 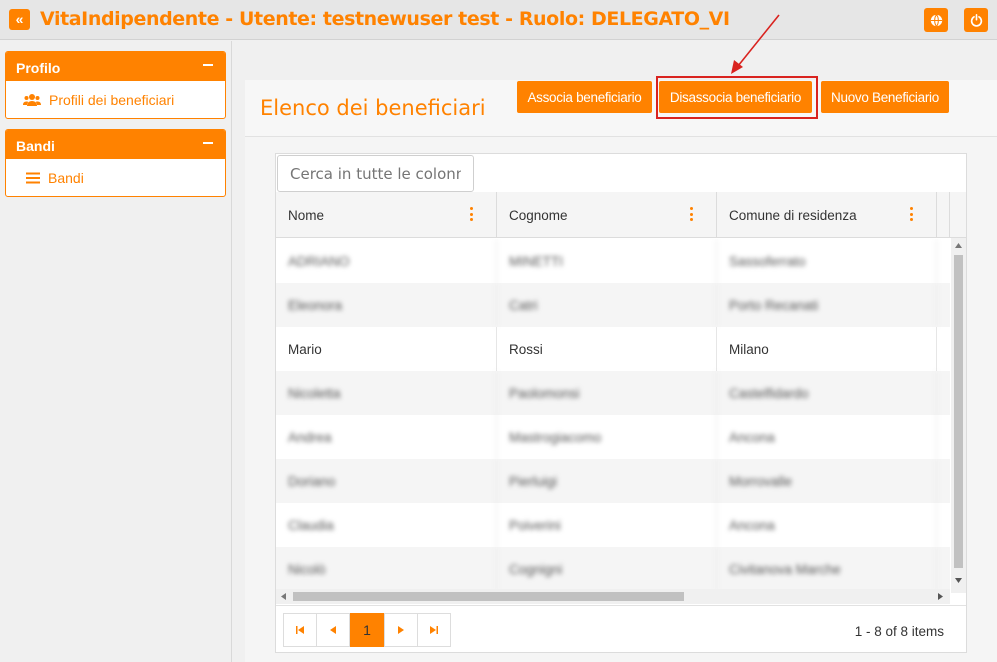 I want to click on table-row: Doriano Pierluigi Morrovalle, so click(x=613, y=481).